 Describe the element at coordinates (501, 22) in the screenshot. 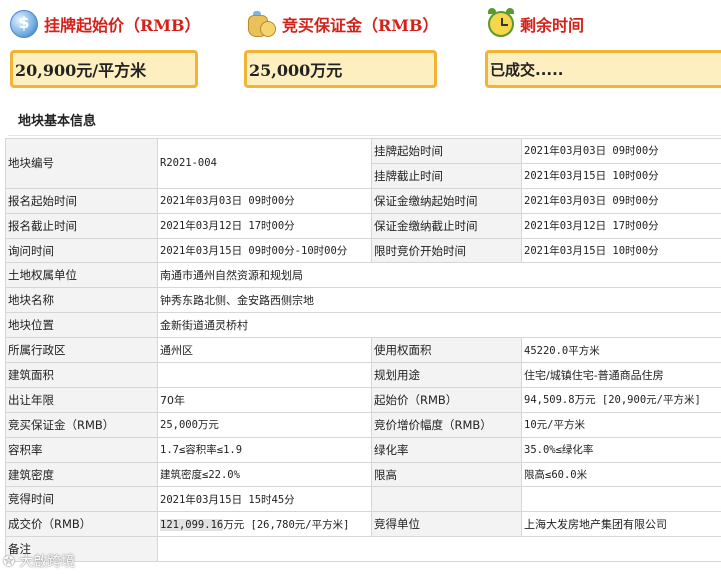

I see `alarm-clock-icon` at that location.